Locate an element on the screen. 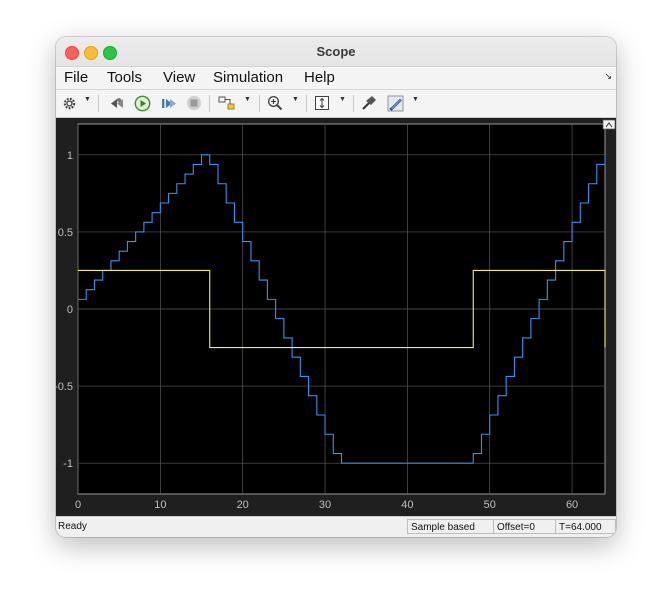 This screenshot has width=672, height=611. toolbar: ▼ ▼ ▼ ▼ ▼ is located at coordinates (336, 104).